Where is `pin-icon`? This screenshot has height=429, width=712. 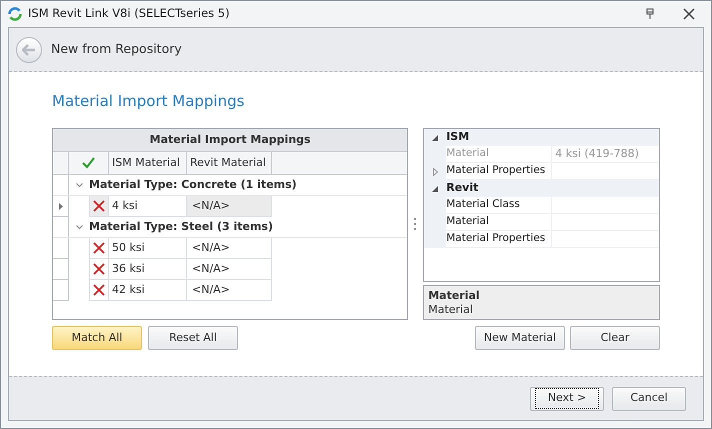
pin-icon is located at coordinates (650, 14).